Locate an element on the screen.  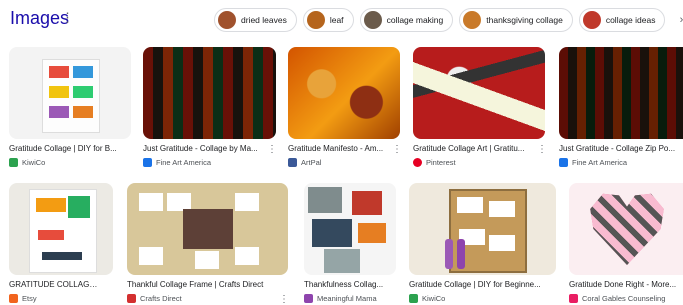
image-result: Gratitude Collage | DIY for B... KiwiCo is located at coordinates (70, 109).